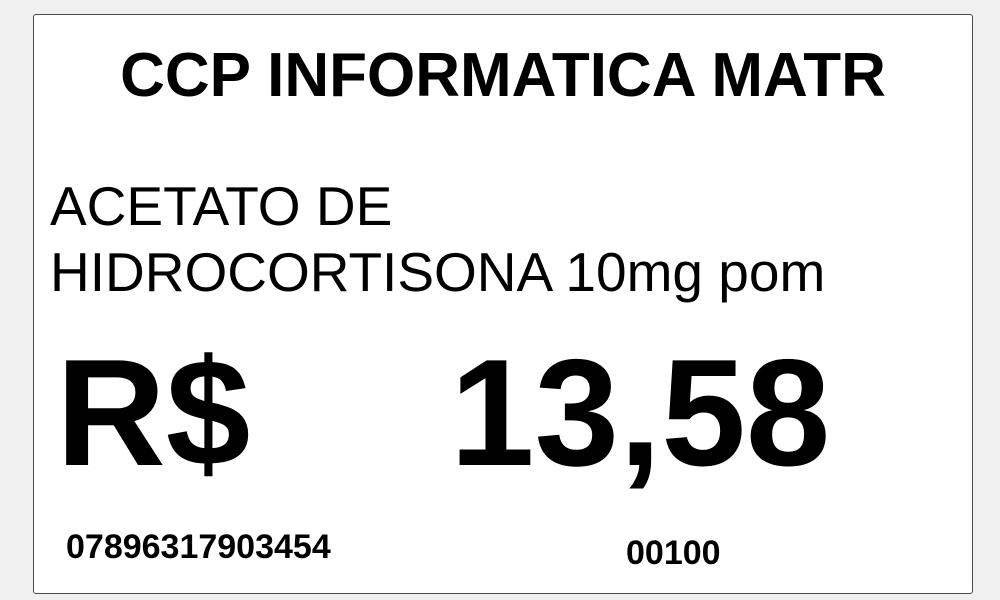  I want to click on product-name-line-1: ACETATO DE, so click(221, 206).